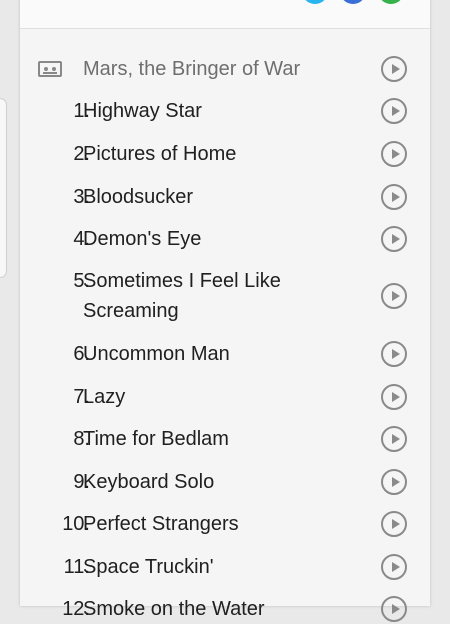  I want to click on track-row: 2. Pictures of Home, so click(225, 154).